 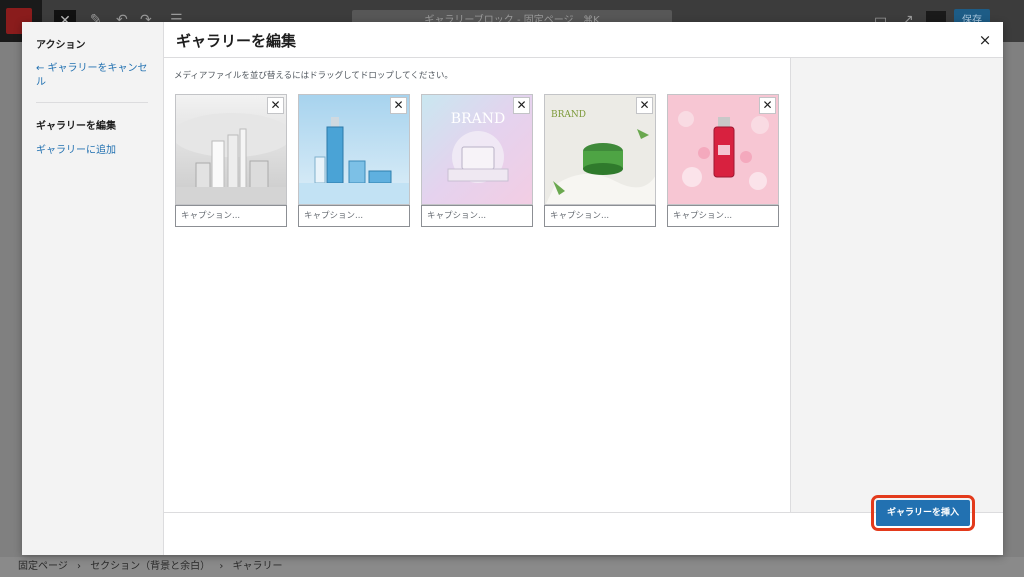 What do you see at coordinates (313, 76) in the screenshot?
I see `drag-instructions: メディアファイルを並び替えるにはドラッグしてドロップしてください。` at bounding box center [313, 76].